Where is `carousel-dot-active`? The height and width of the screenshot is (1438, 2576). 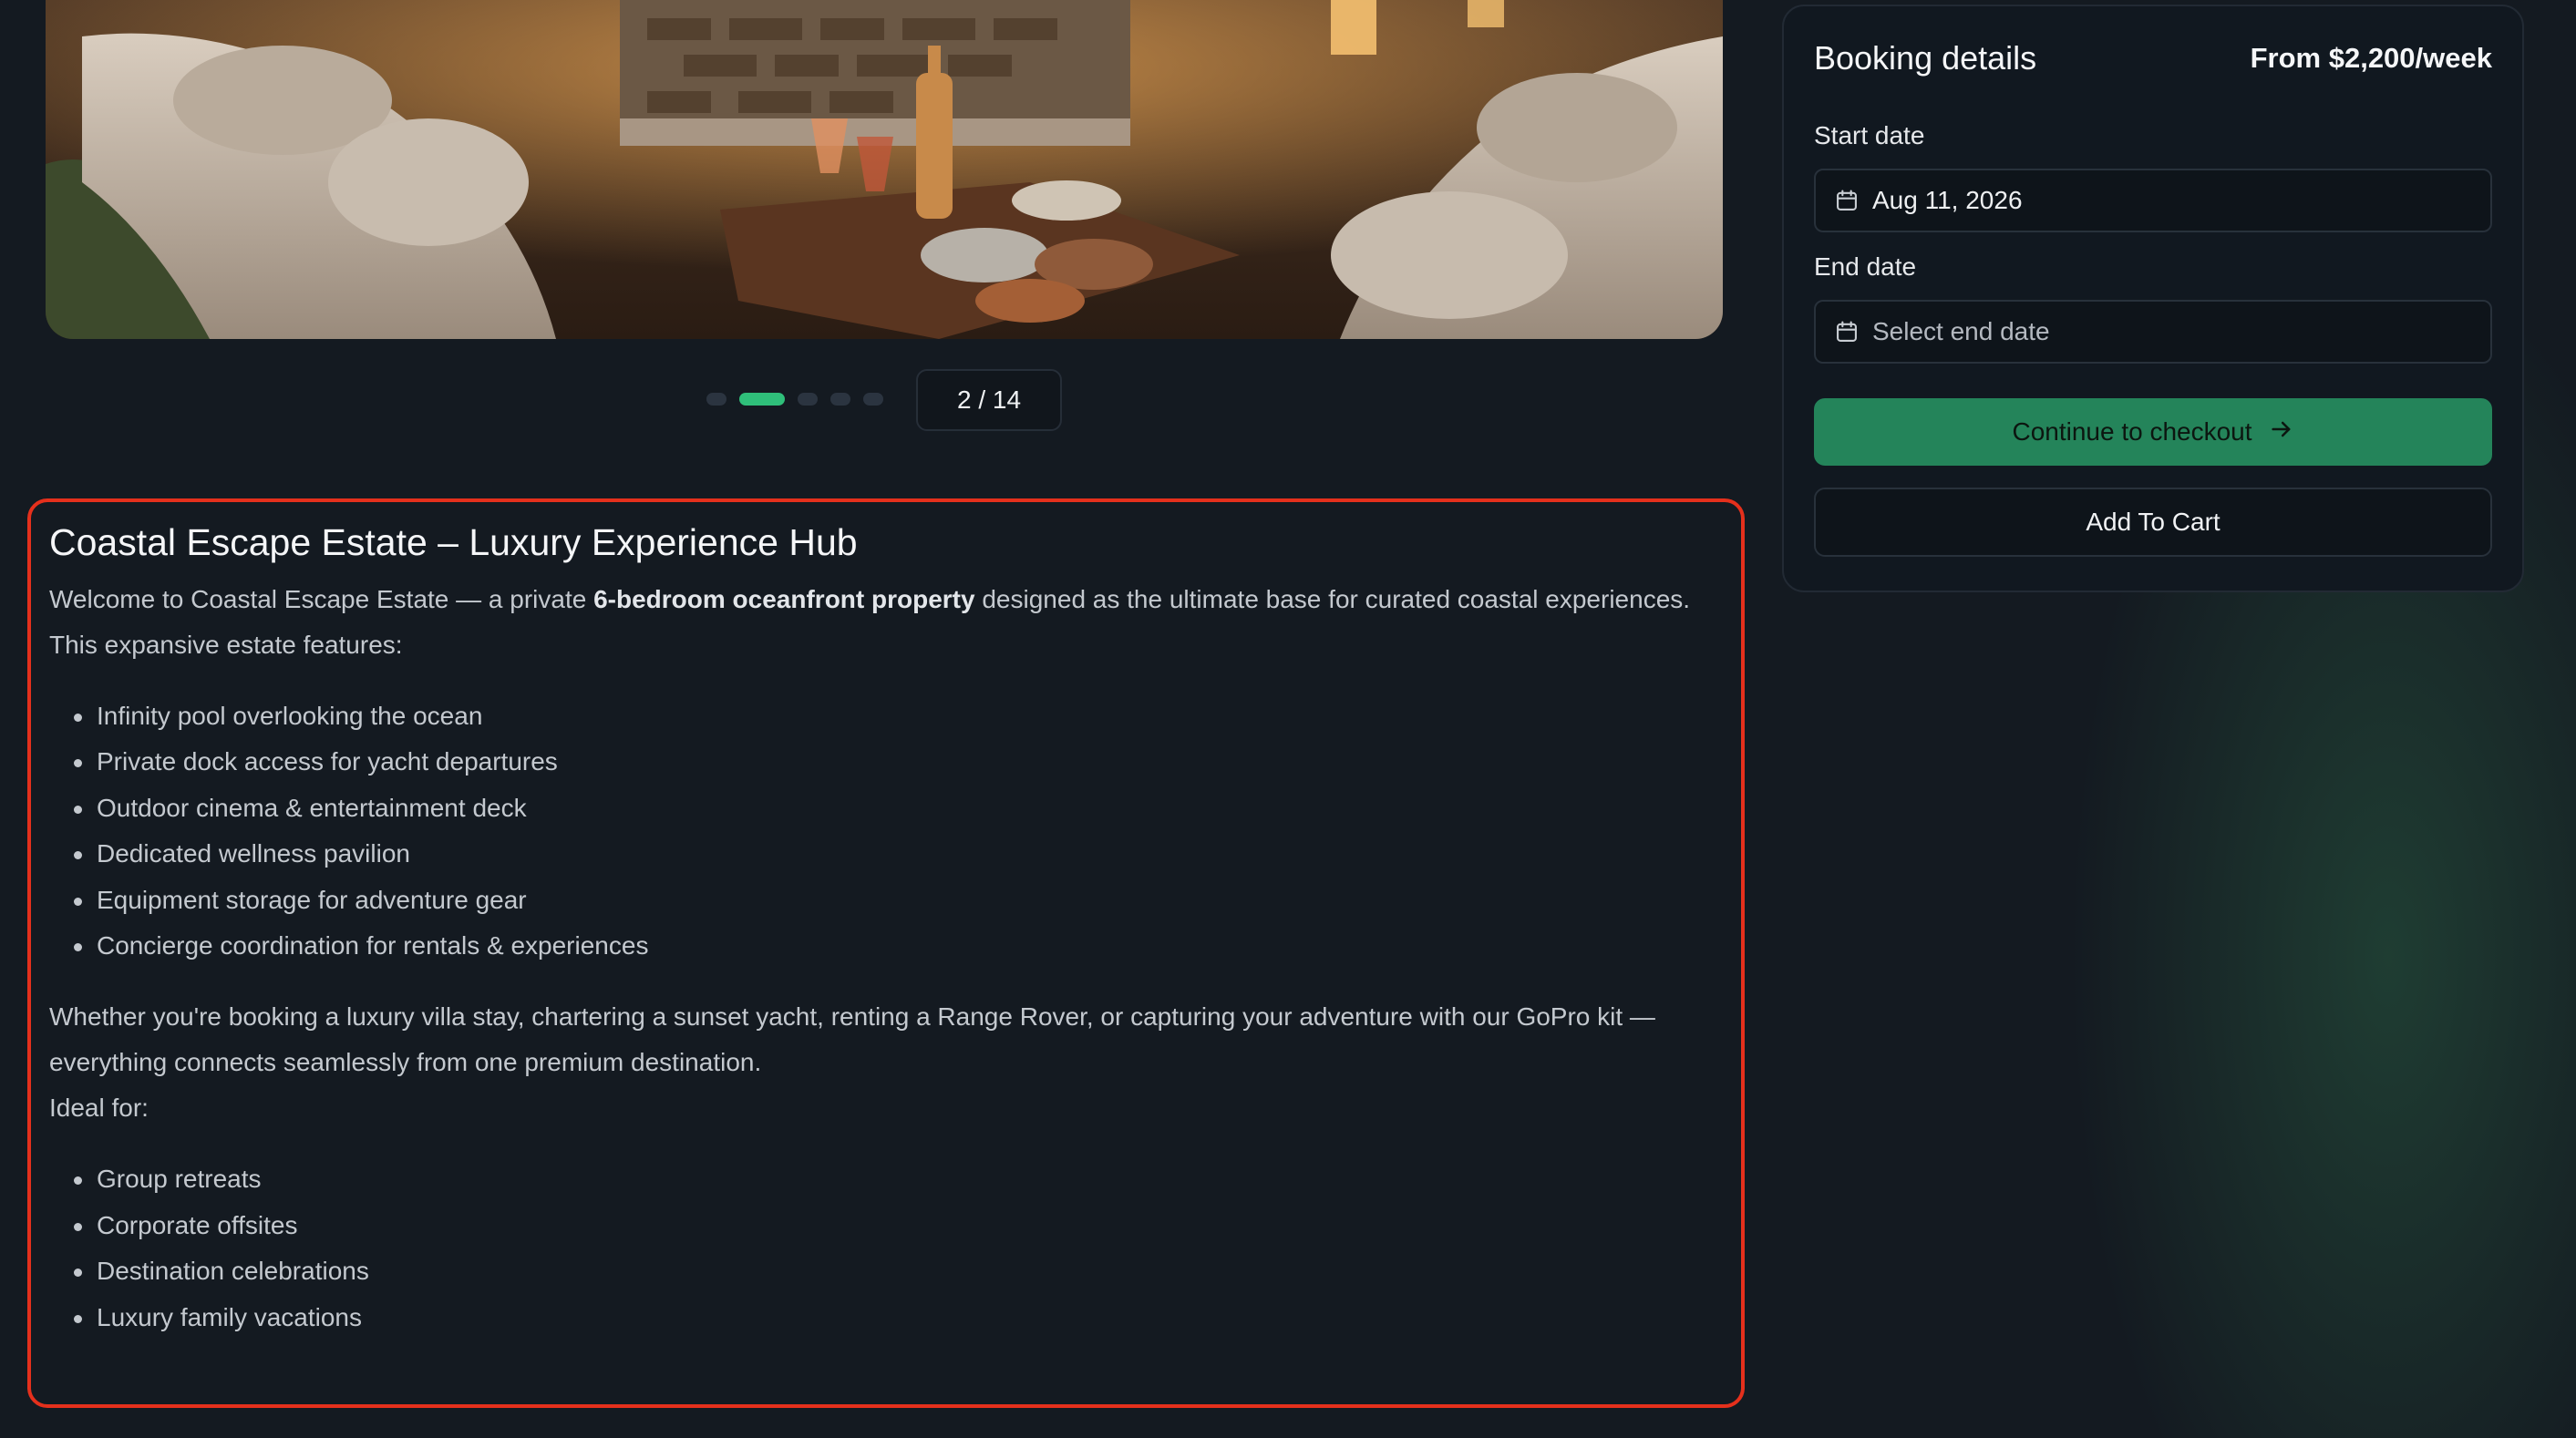 carousel-dot-active is located at coordinates (762, 399).